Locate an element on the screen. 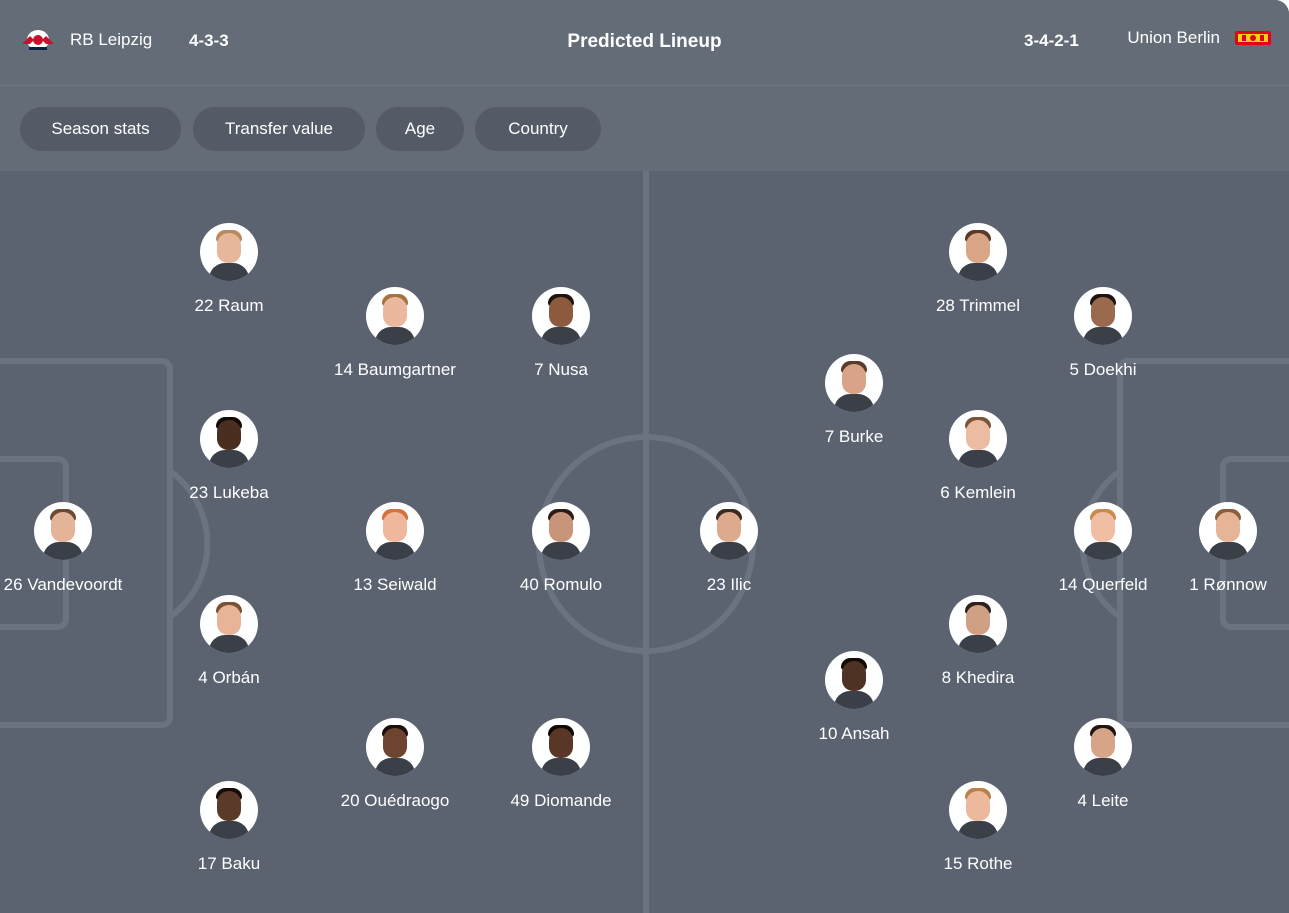 This screenshot has width=1289, height=913. player-home-raum: 22 Raum is located at coordinates (229, 269).